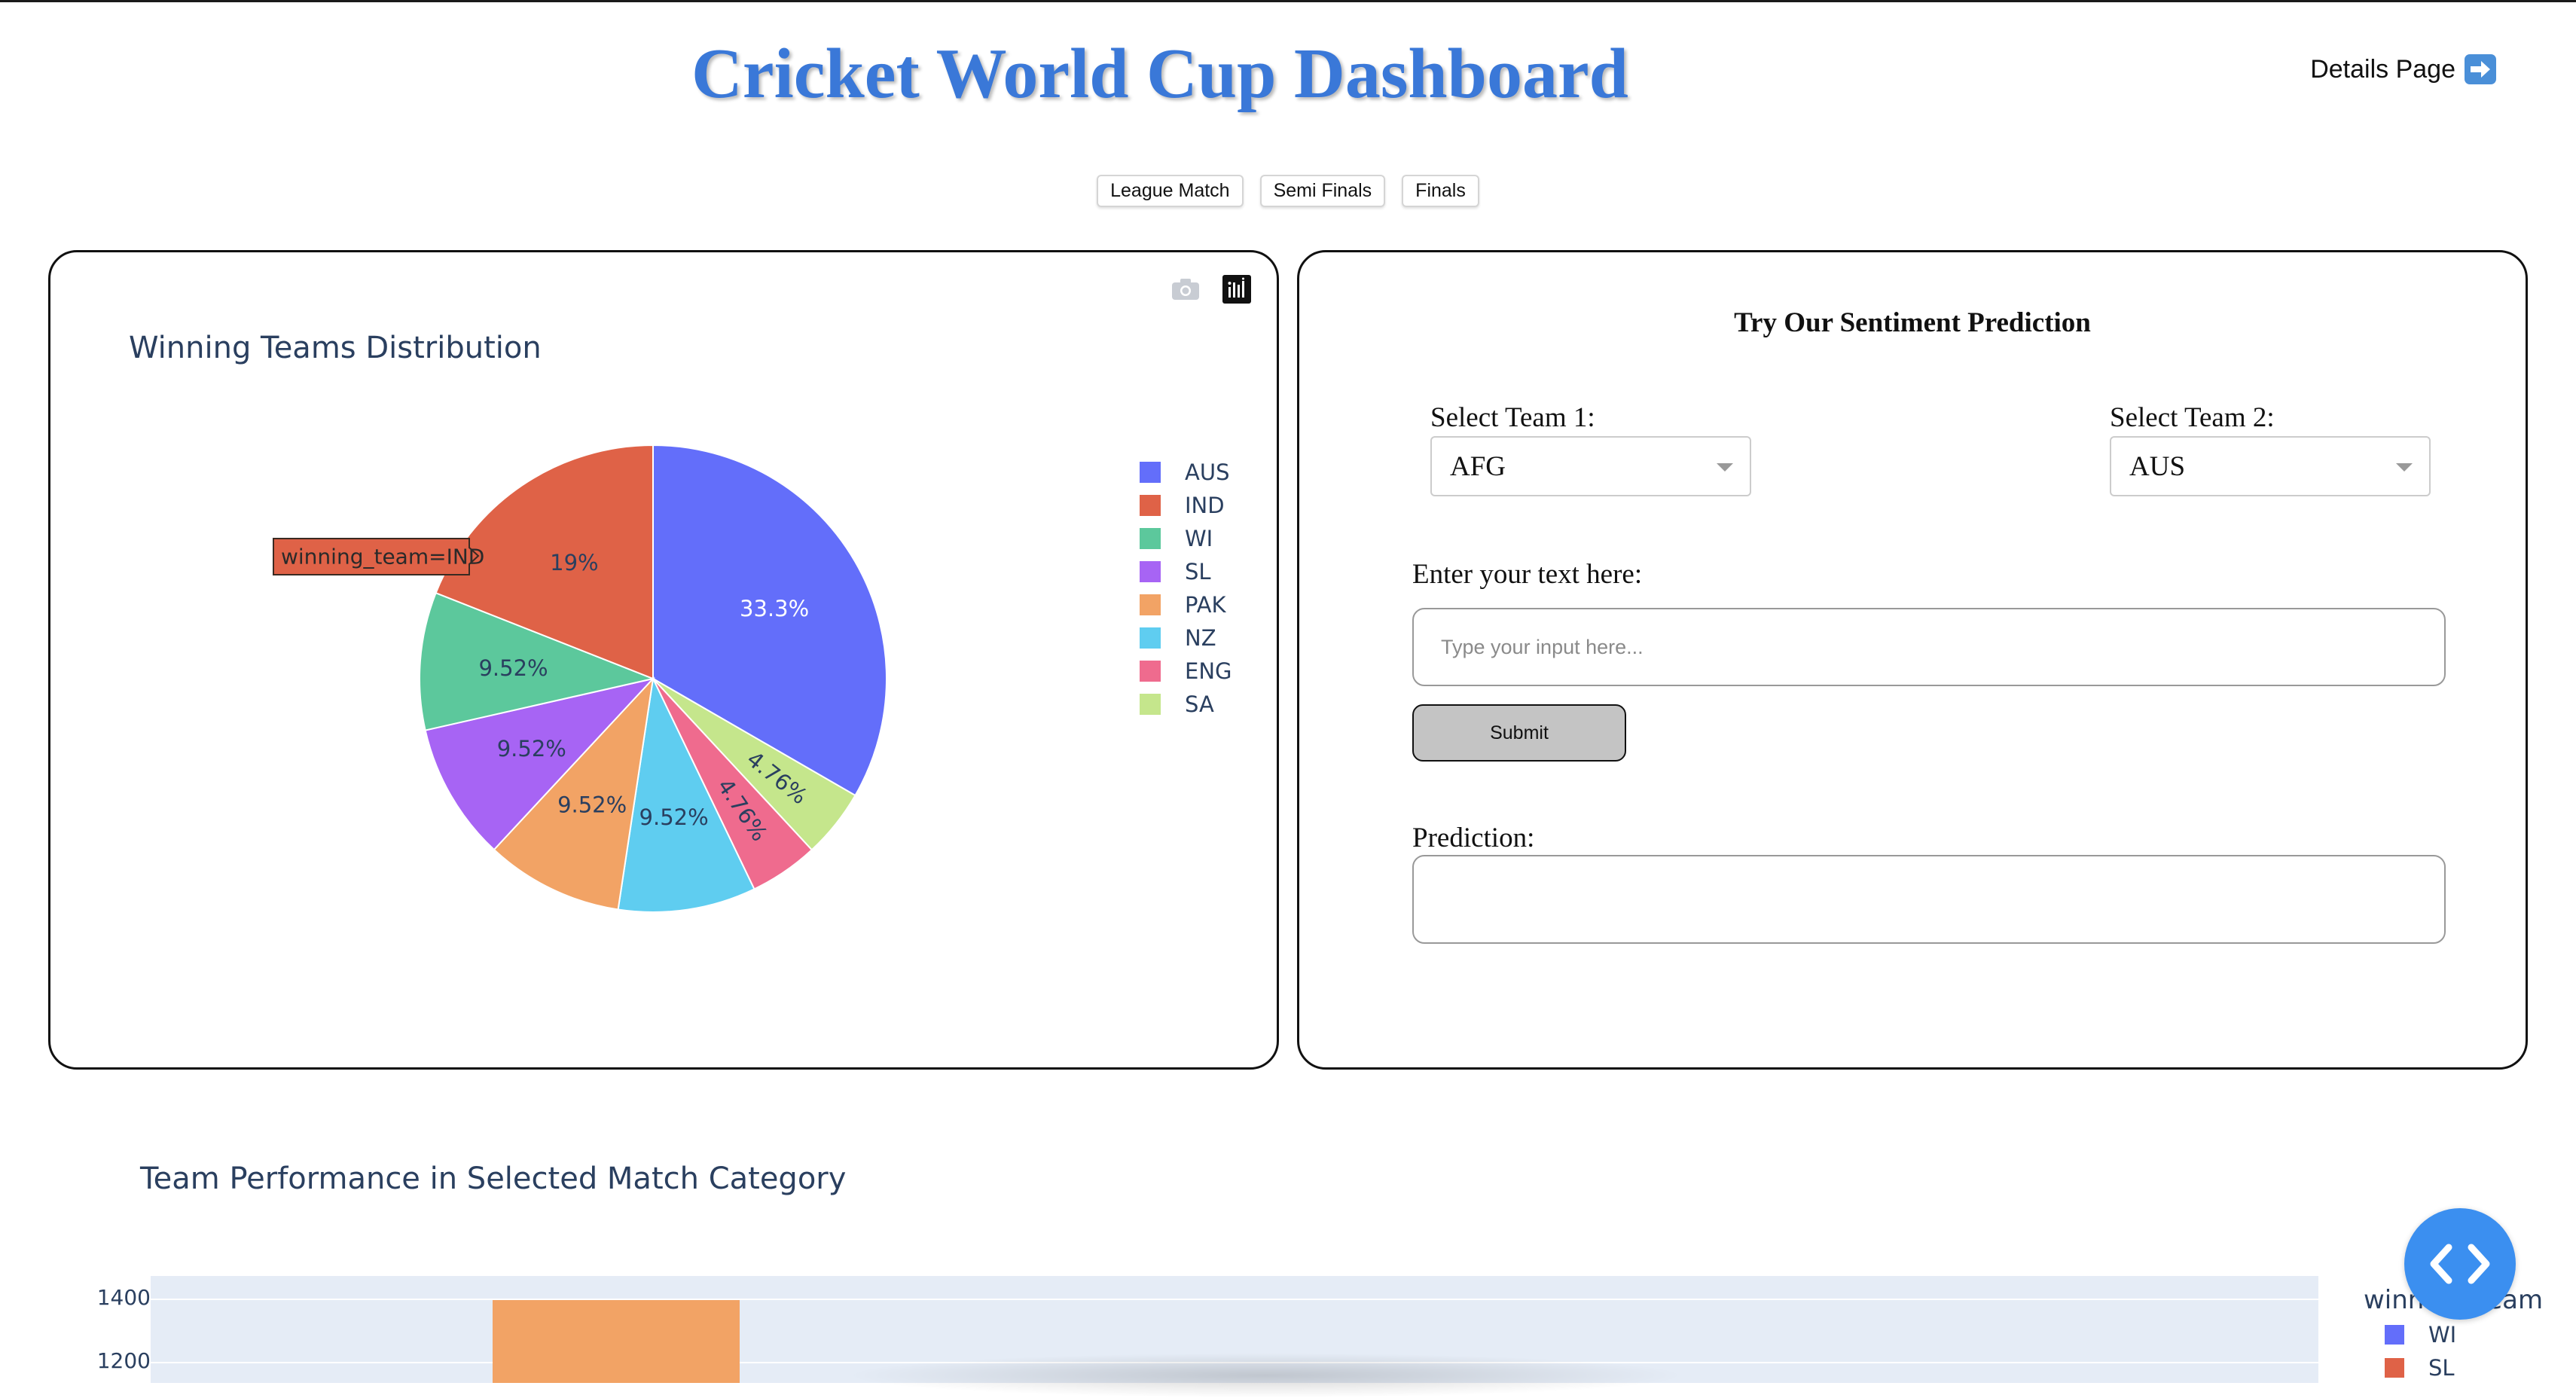 The height and width of the screenshot is (1398, 2576). What do you see at coordinates (1528, 574) in the screenshot?
I see `text-input-label: Enter your text here:` at bounding box center [1528, 574].